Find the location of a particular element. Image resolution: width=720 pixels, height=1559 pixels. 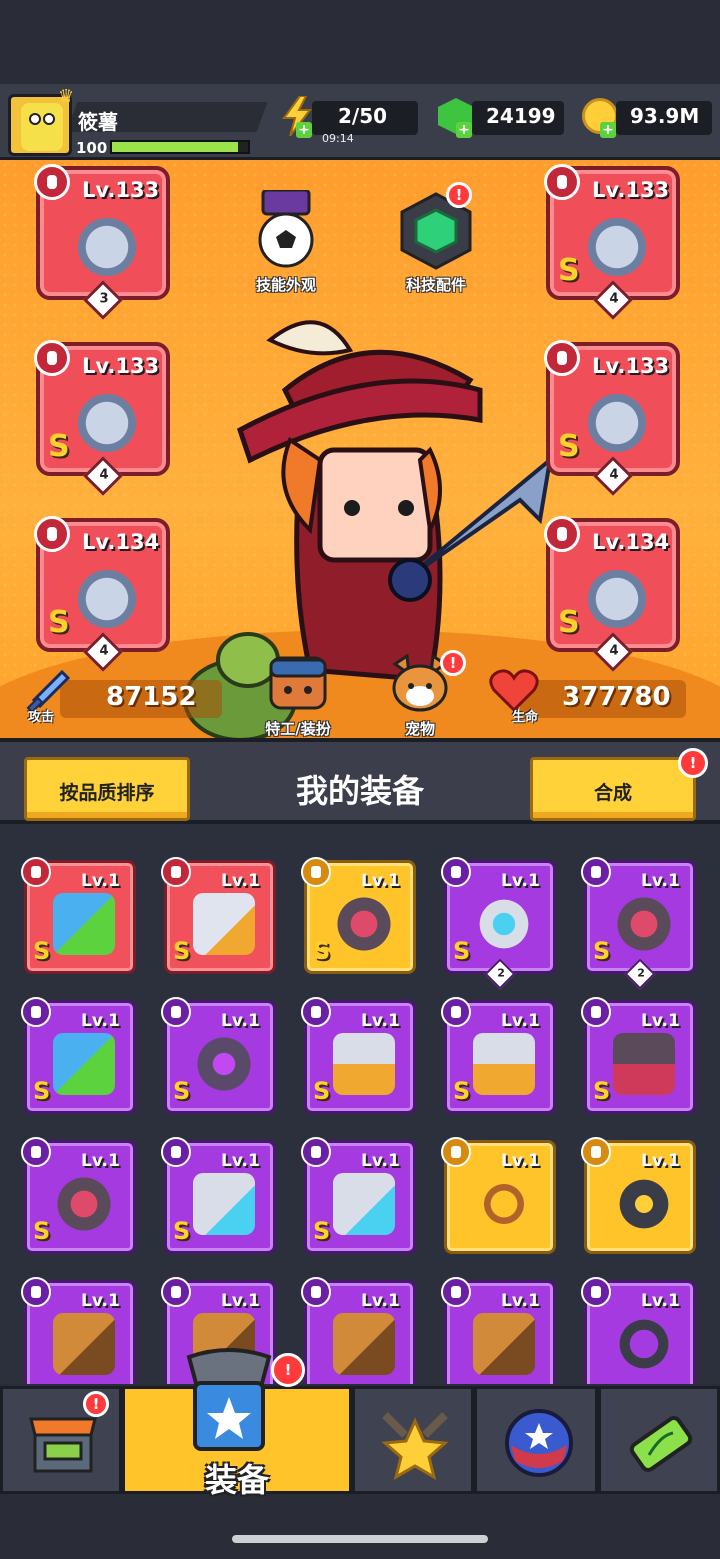

sort-by-quality-button: 按品质排序 is located at coordinates (107, 789).